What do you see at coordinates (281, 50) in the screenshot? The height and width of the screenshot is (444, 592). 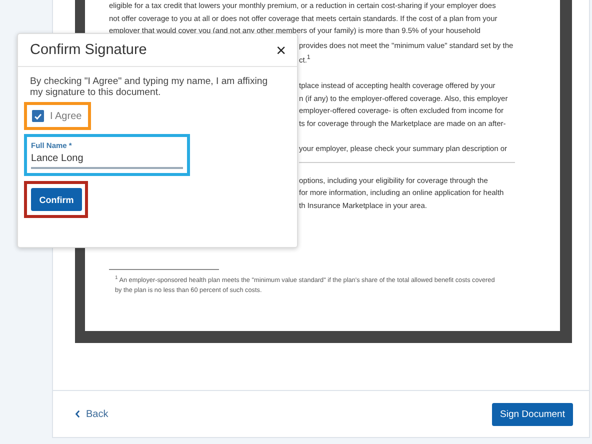 I see `close-button: ×` at bounding box center [281, 50].